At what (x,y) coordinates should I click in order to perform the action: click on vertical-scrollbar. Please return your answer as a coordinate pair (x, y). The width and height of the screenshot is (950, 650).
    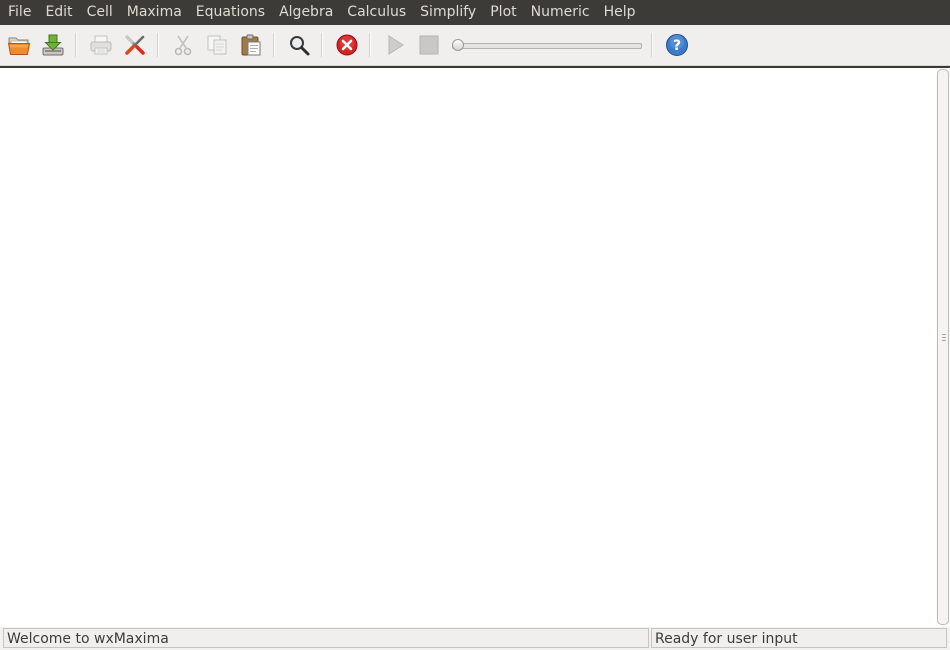
    Looking at the image, I should click on (943, 347).